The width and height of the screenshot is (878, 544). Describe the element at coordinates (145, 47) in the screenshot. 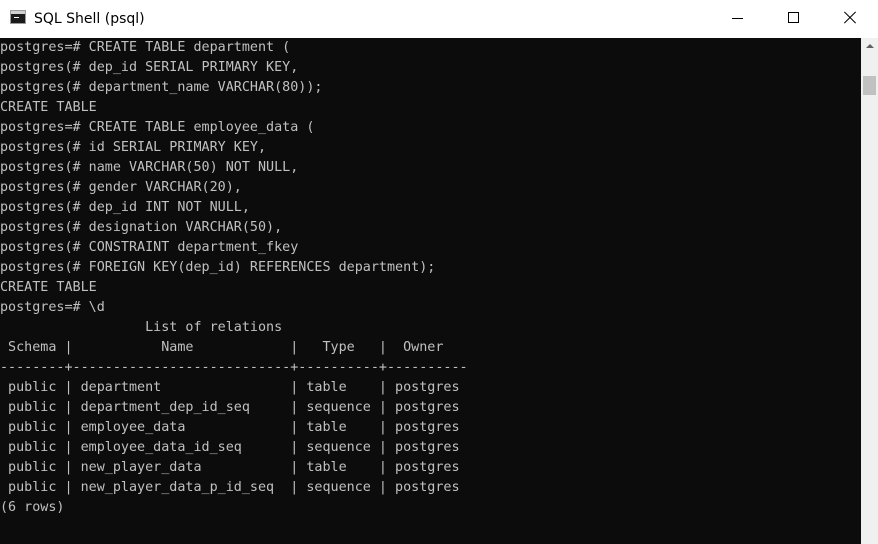

I see `console-line: postgres=# CREATE TABLE department (` at that location.